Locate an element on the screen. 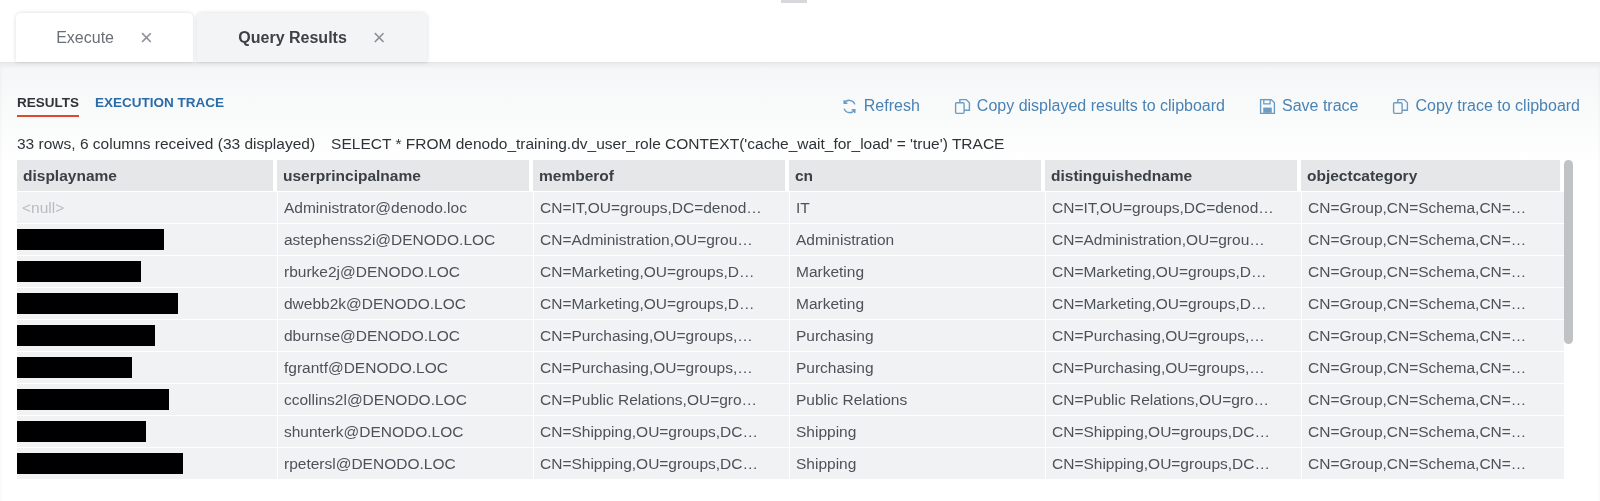  drag-handle is located at coordinates (794, 1).